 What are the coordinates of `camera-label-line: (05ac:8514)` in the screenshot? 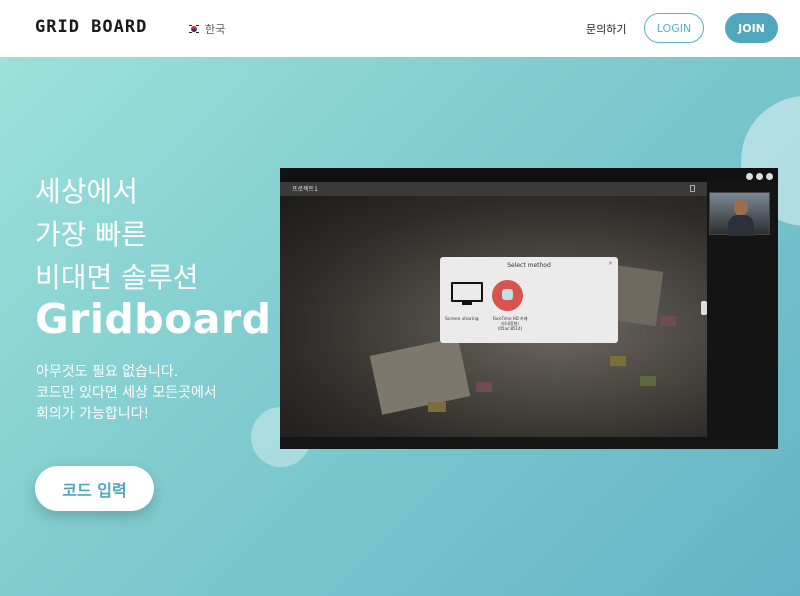 It's located at (510, 328).